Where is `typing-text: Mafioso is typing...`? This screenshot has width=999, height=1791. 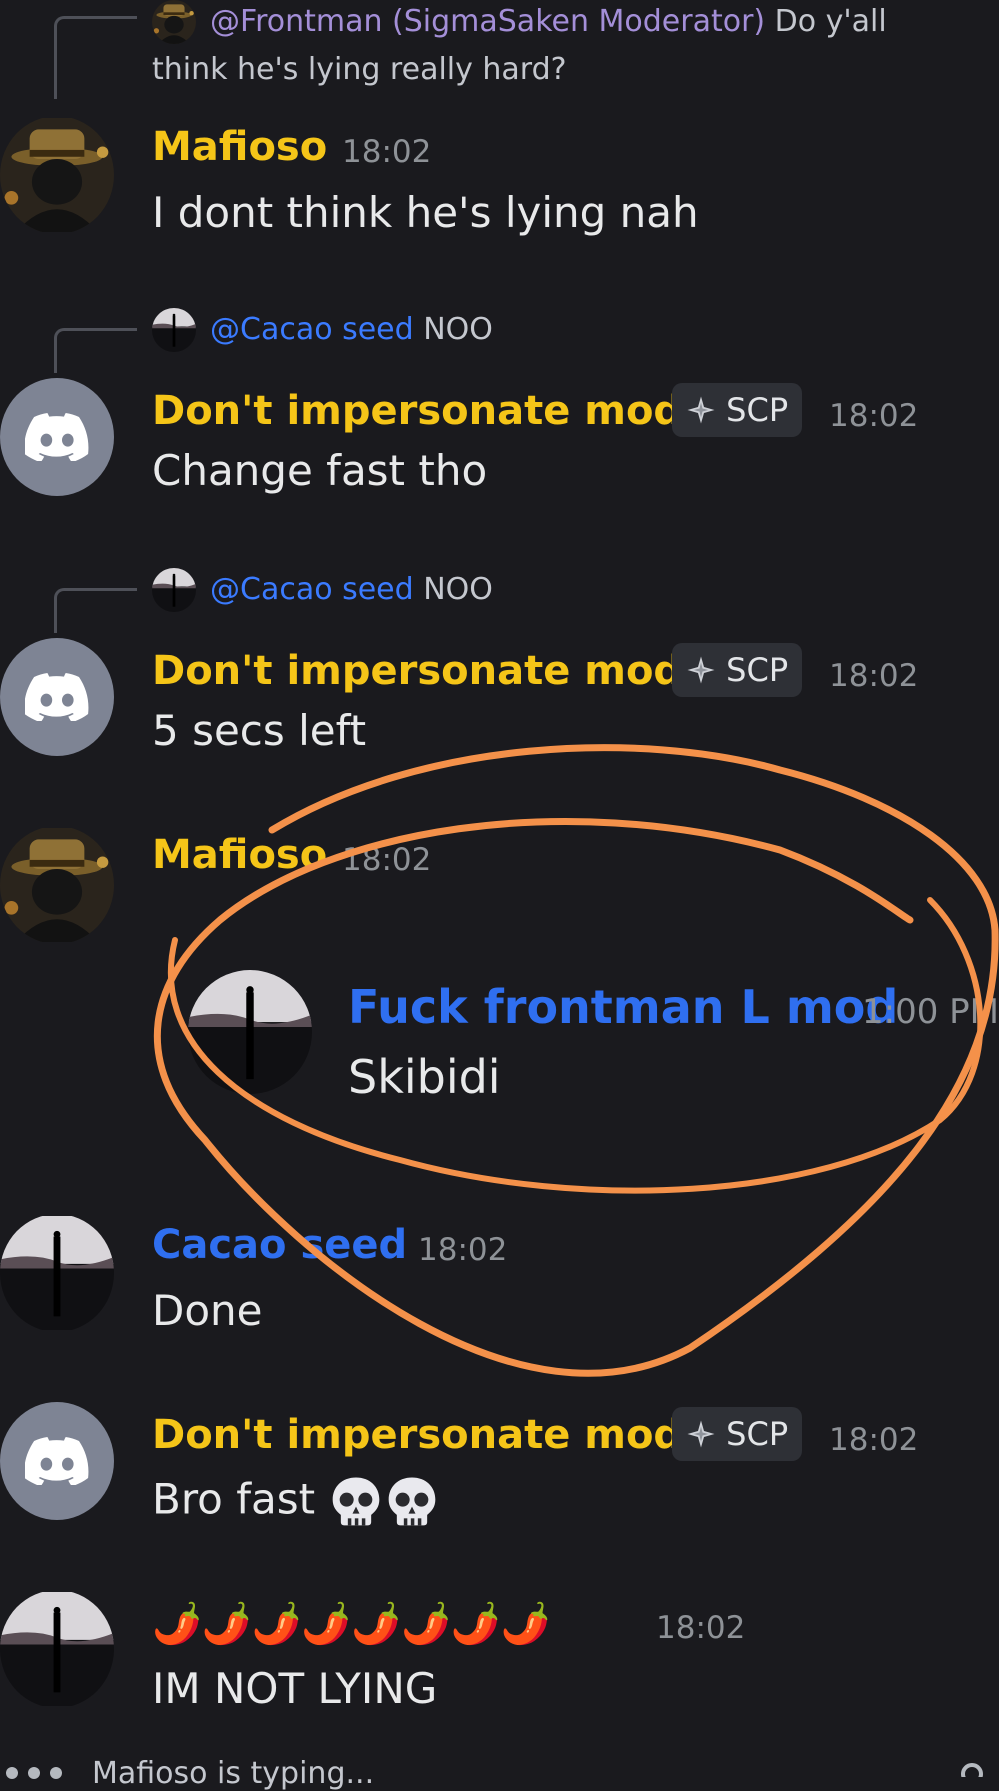
typing-text: Mafioso is typing... is located at coordinates (233, 1773).